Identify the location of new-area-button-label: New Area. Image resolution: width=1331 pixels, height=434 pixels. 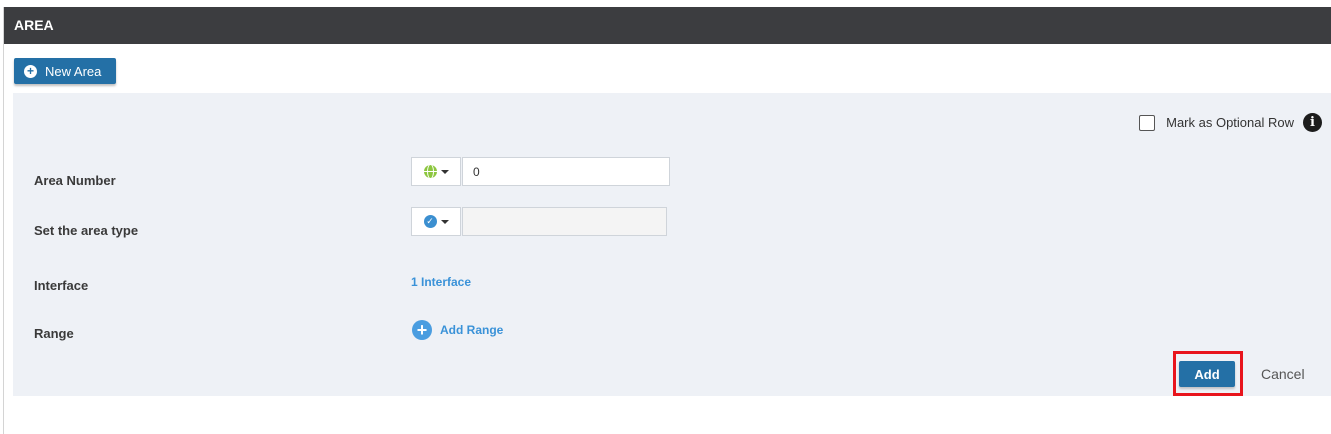
(73, 71).